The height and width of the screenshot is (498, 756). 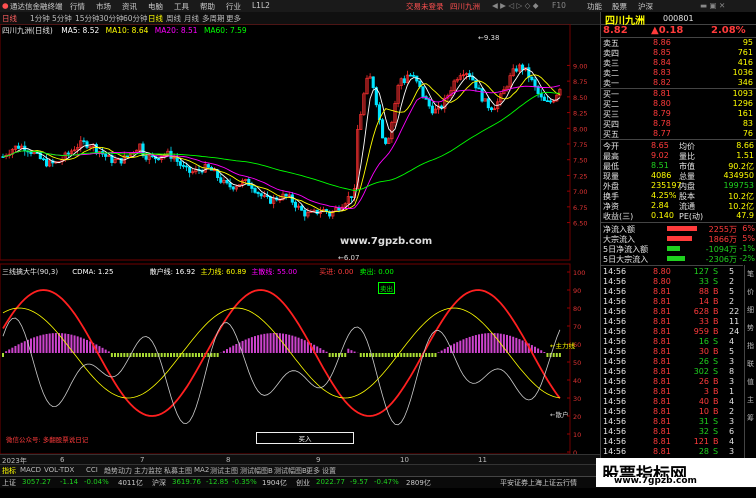 What do you see at coordinates (619, 6) in the screenshot?
I see `top-right-stock: 股票` at bounding box center [619, 6].